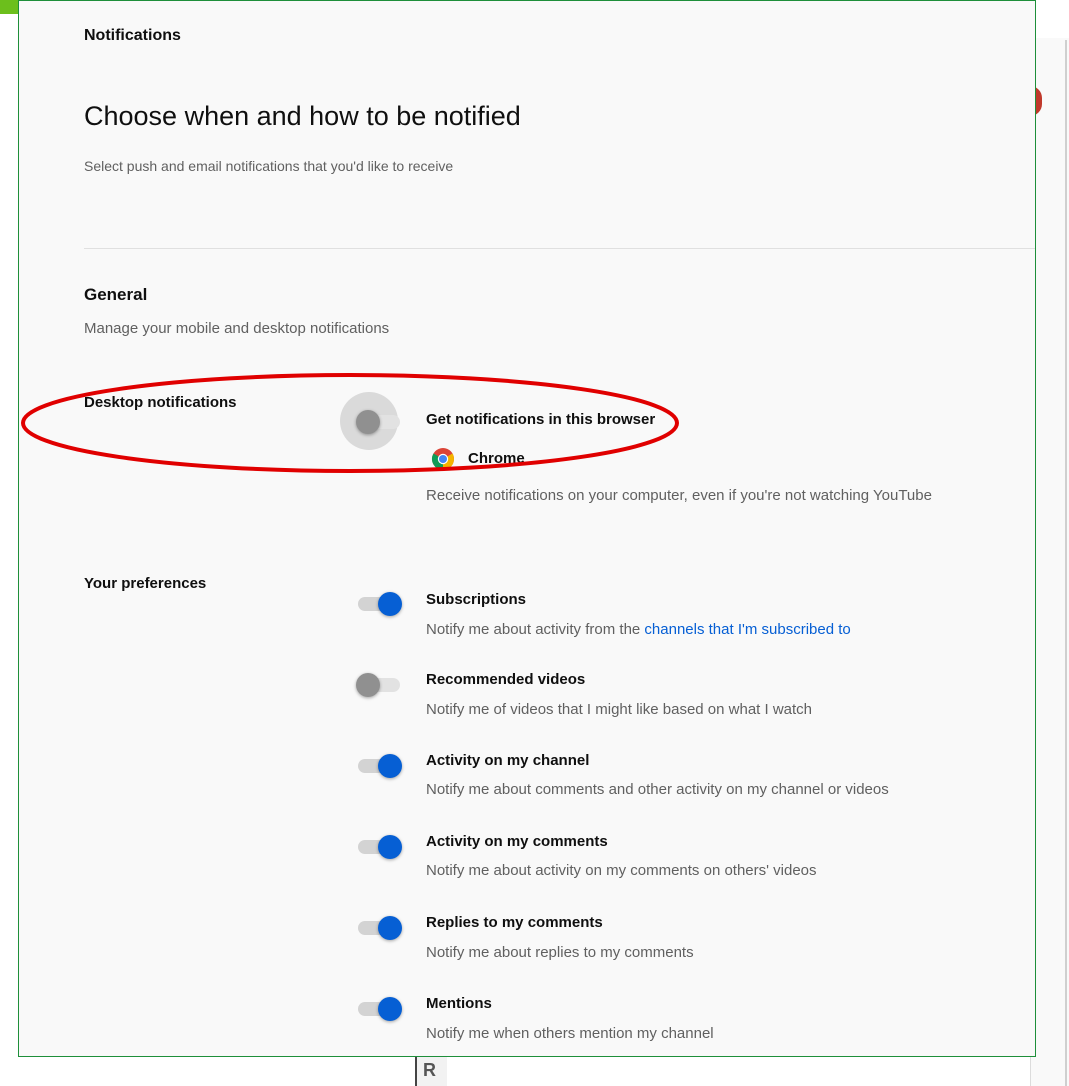  Describe the element at coordinates (459, 1003) in the screenshot. I see `mentions-title: Mentions` at that location.